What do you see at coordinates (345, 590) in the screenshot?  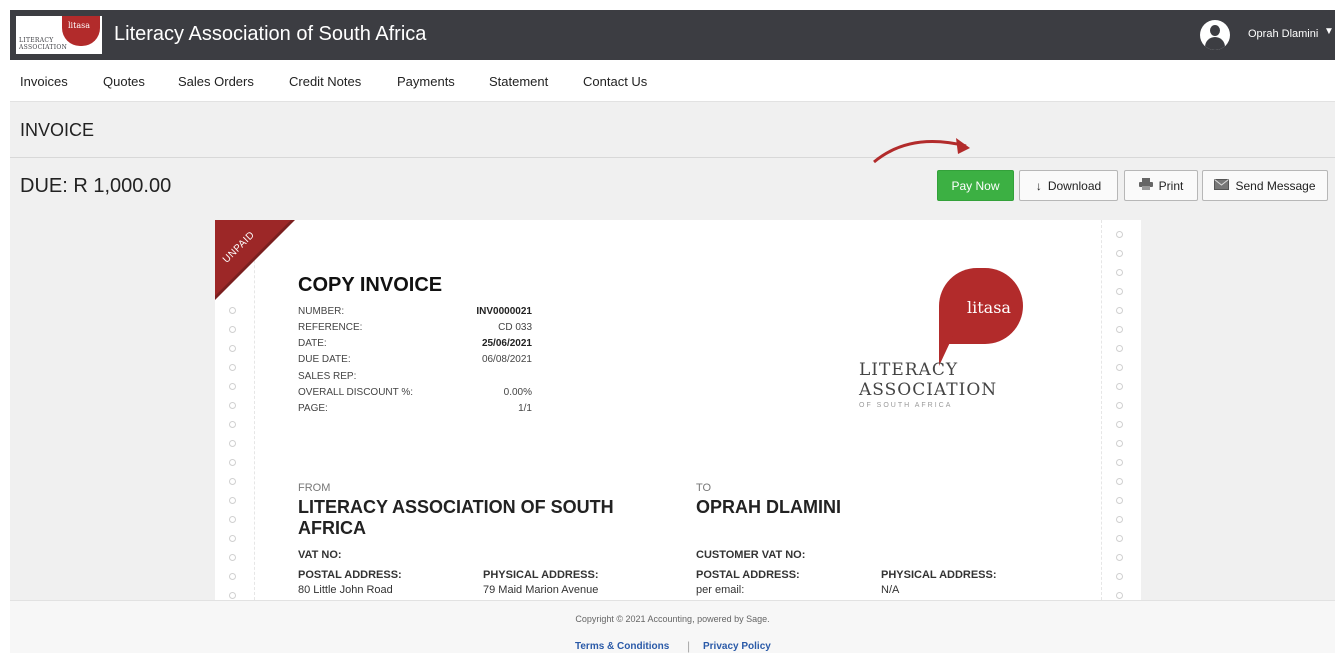 I see `from-postal-value: 80 Little John Road` at bounding box center [345, 590].